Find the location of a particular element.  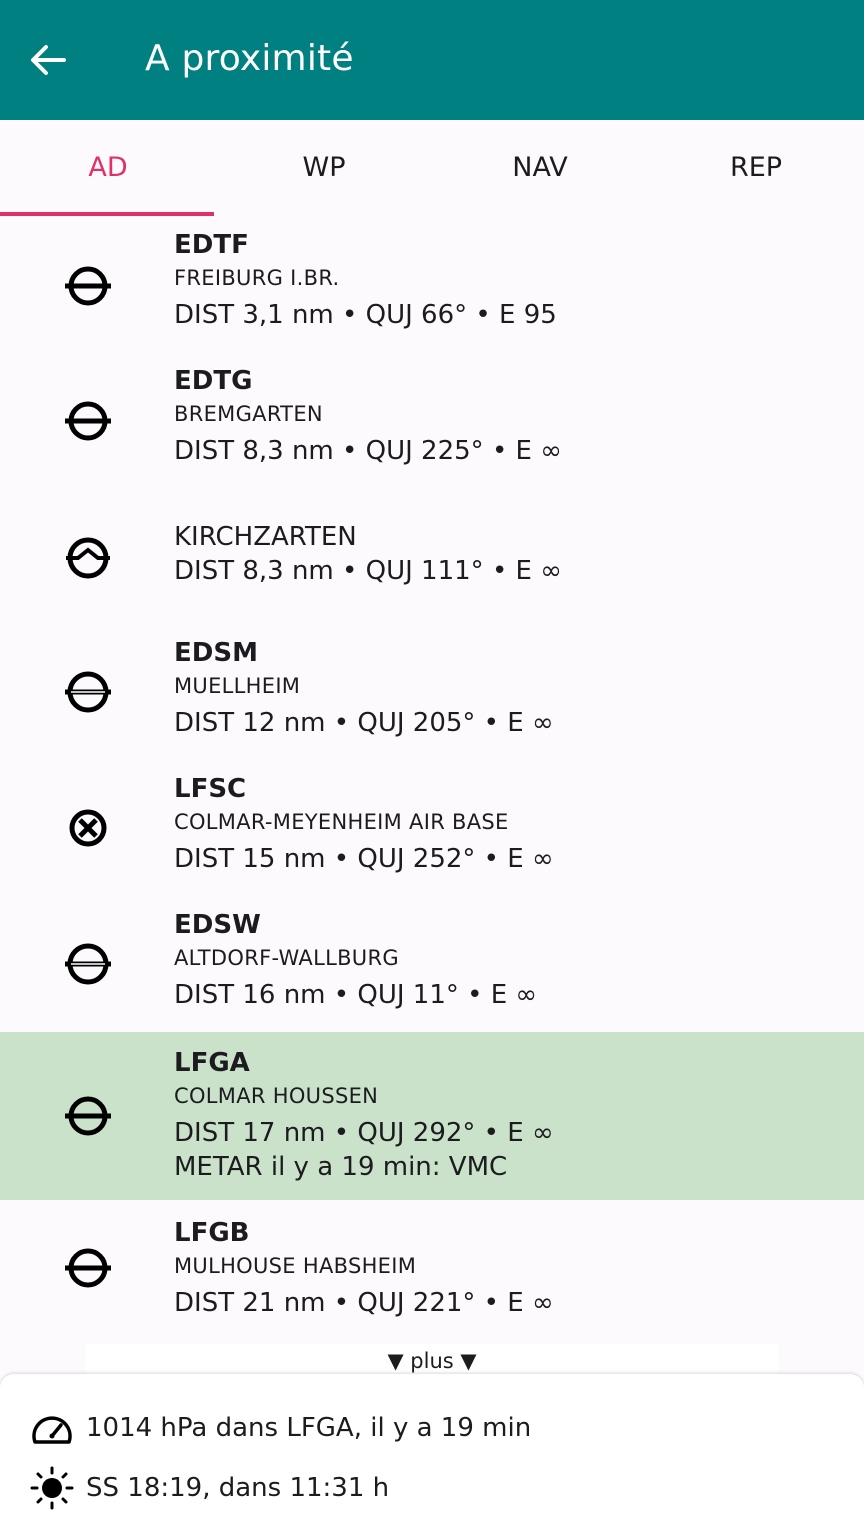

airfield-name: MUELLHEIM is located at coordinates (237, 686).